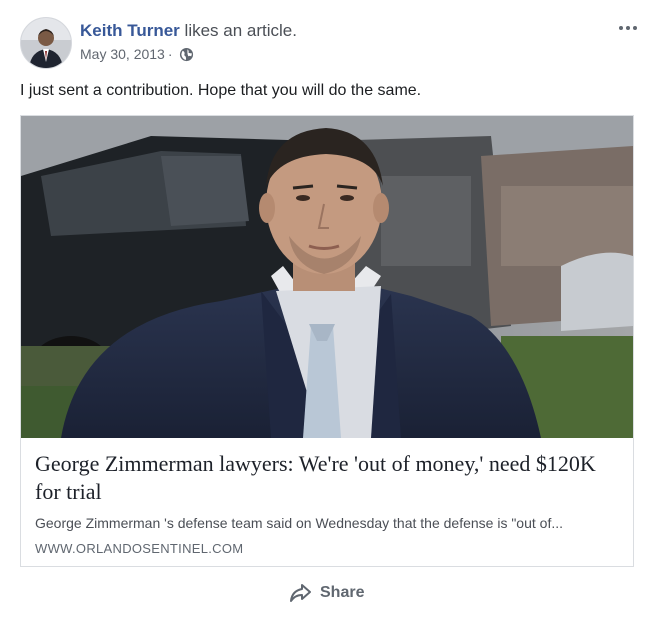 The image size is (648, 619). I want to click on author-action-text: likes an article., so click(238, 30).